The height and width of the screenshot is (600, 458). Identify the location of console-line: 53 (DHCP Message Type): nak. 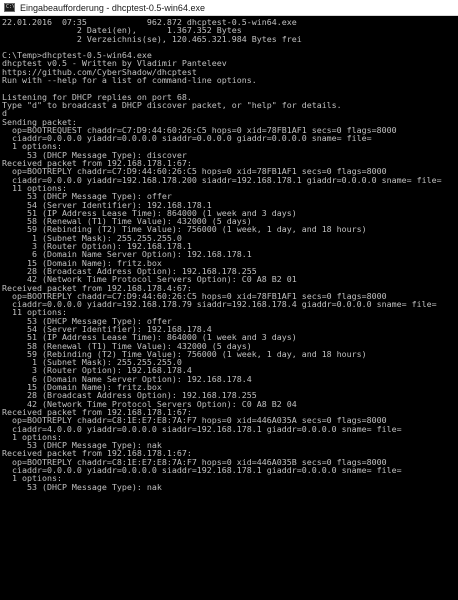
(82, 486).